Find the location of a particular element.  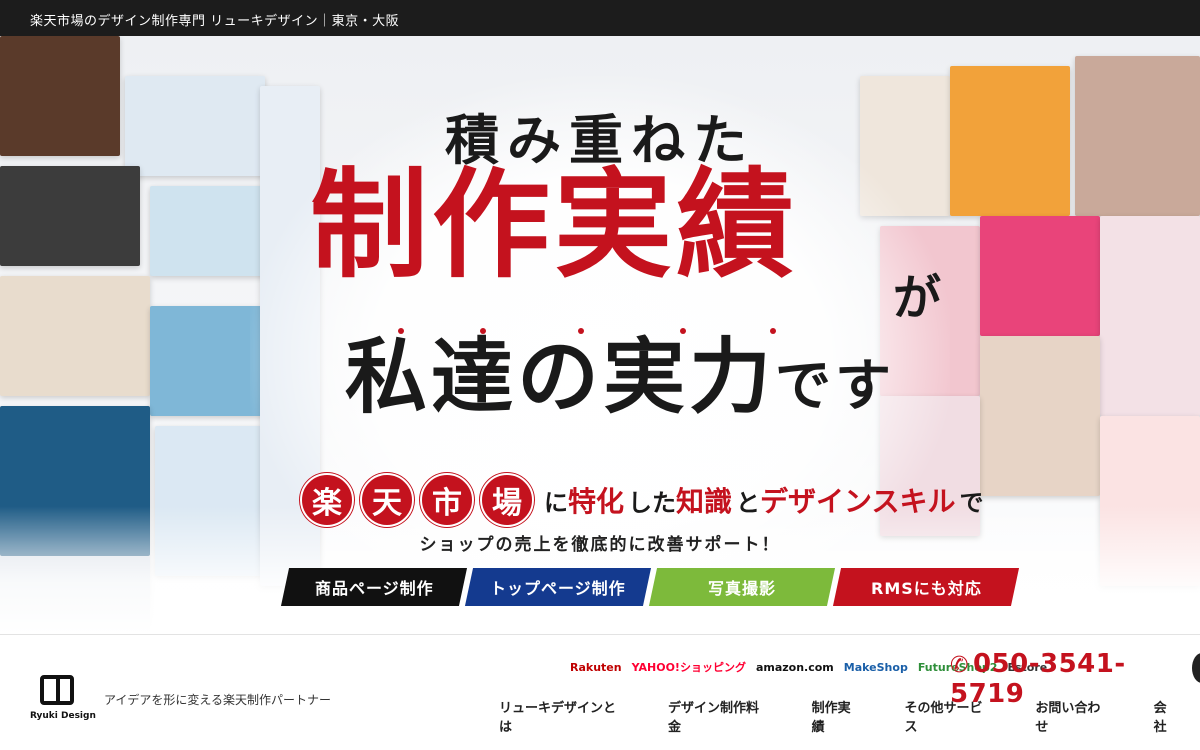

site-title: 楽天市場のデザイン制作専門 リューキデザイン｜東京・大阪 is located at coordinates (215, 21).